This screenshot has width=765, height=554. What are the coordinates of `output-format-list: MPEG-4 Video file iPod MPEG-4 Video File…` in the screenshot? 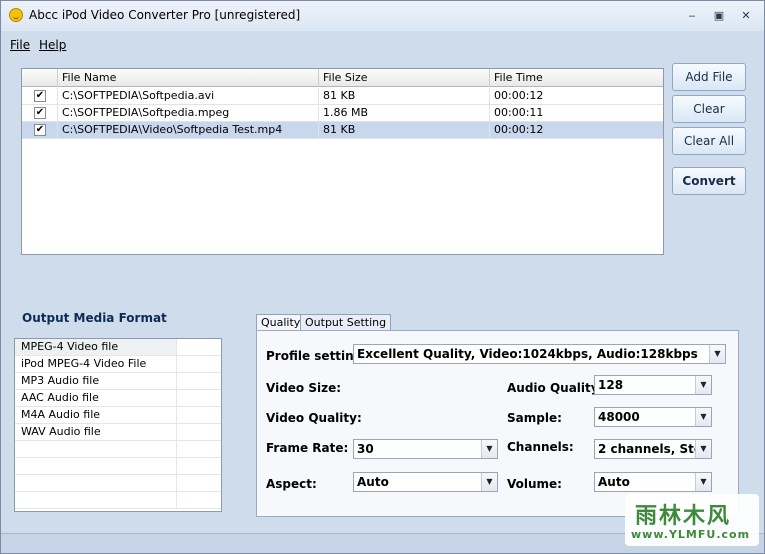 It's located at (118, 425).